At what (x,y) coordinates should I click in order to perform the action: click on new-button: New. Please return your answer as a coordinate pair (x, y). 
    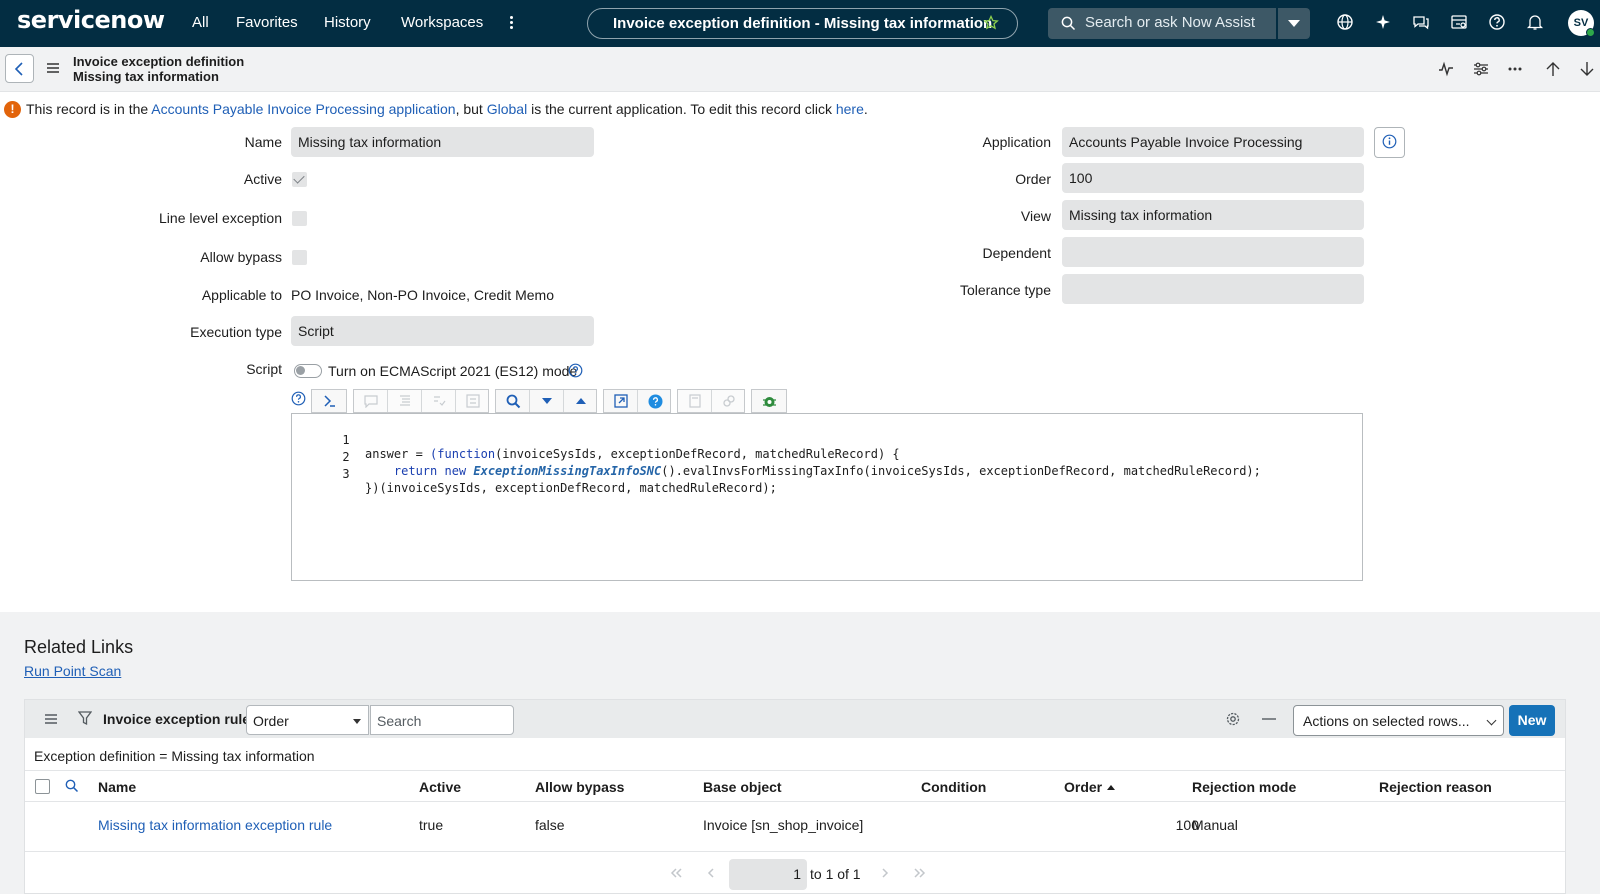
    Looking at the image, I should click on (1532, 720).